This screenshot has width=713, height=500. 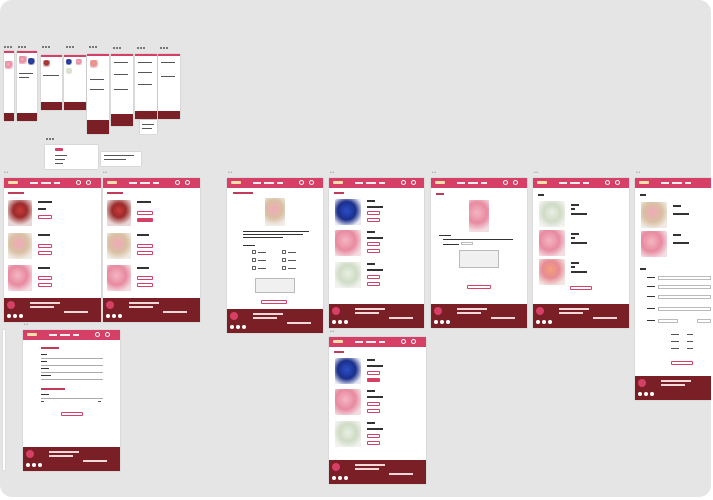 I want to click on wishlist-page, so click(x=52, y=250).